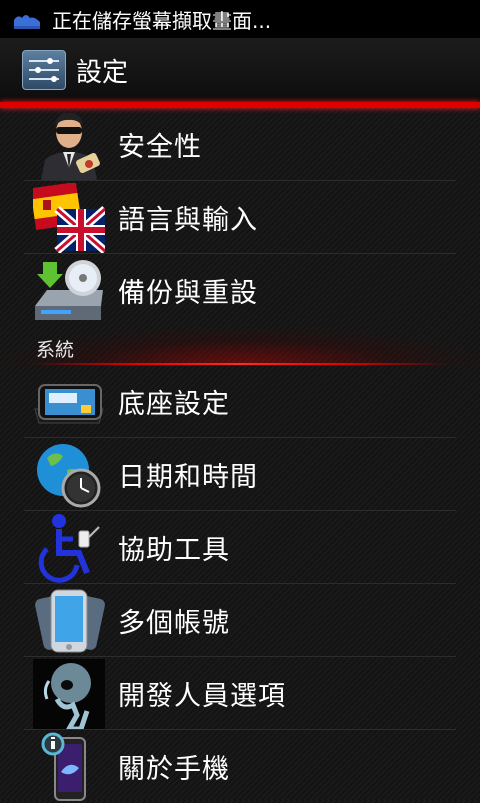 The width and height of the screenshot is (480, 803). I want to click on settings-item-backup-reset: 備份與重設, so click(240, 290).